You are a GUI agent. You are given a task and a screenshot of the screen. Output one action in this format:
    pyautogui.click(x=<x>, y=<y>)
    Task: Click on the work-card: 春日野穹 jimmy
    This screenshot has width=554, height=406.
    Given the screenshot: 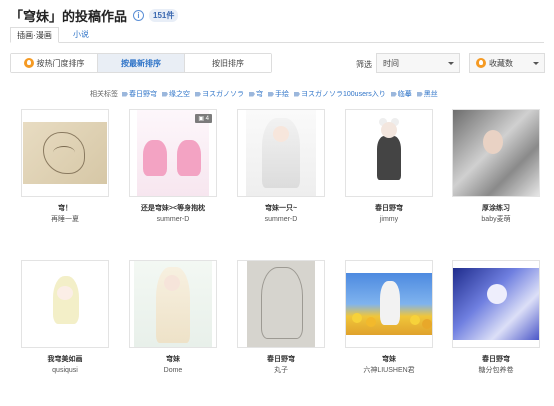 What is the action you would take?
    pyautogui.click(x=389, y=166)
    